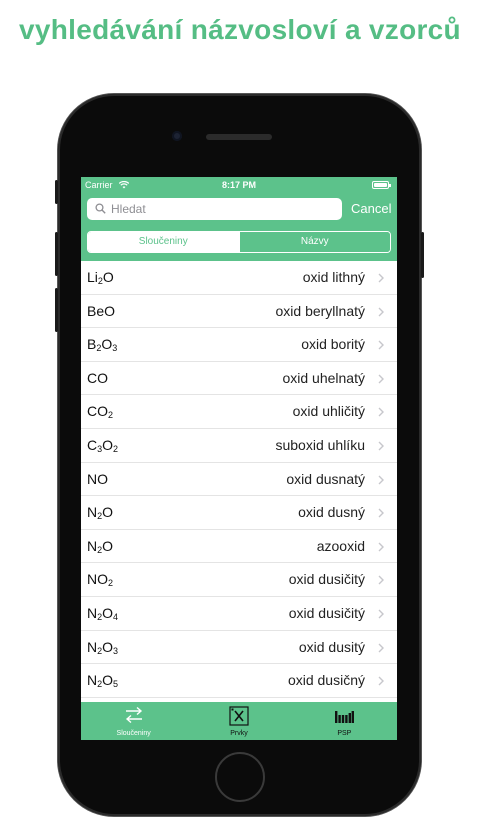 The width and height of the screenshot is (480, 832). I want to click on volume-down-button, so click(56, 310).